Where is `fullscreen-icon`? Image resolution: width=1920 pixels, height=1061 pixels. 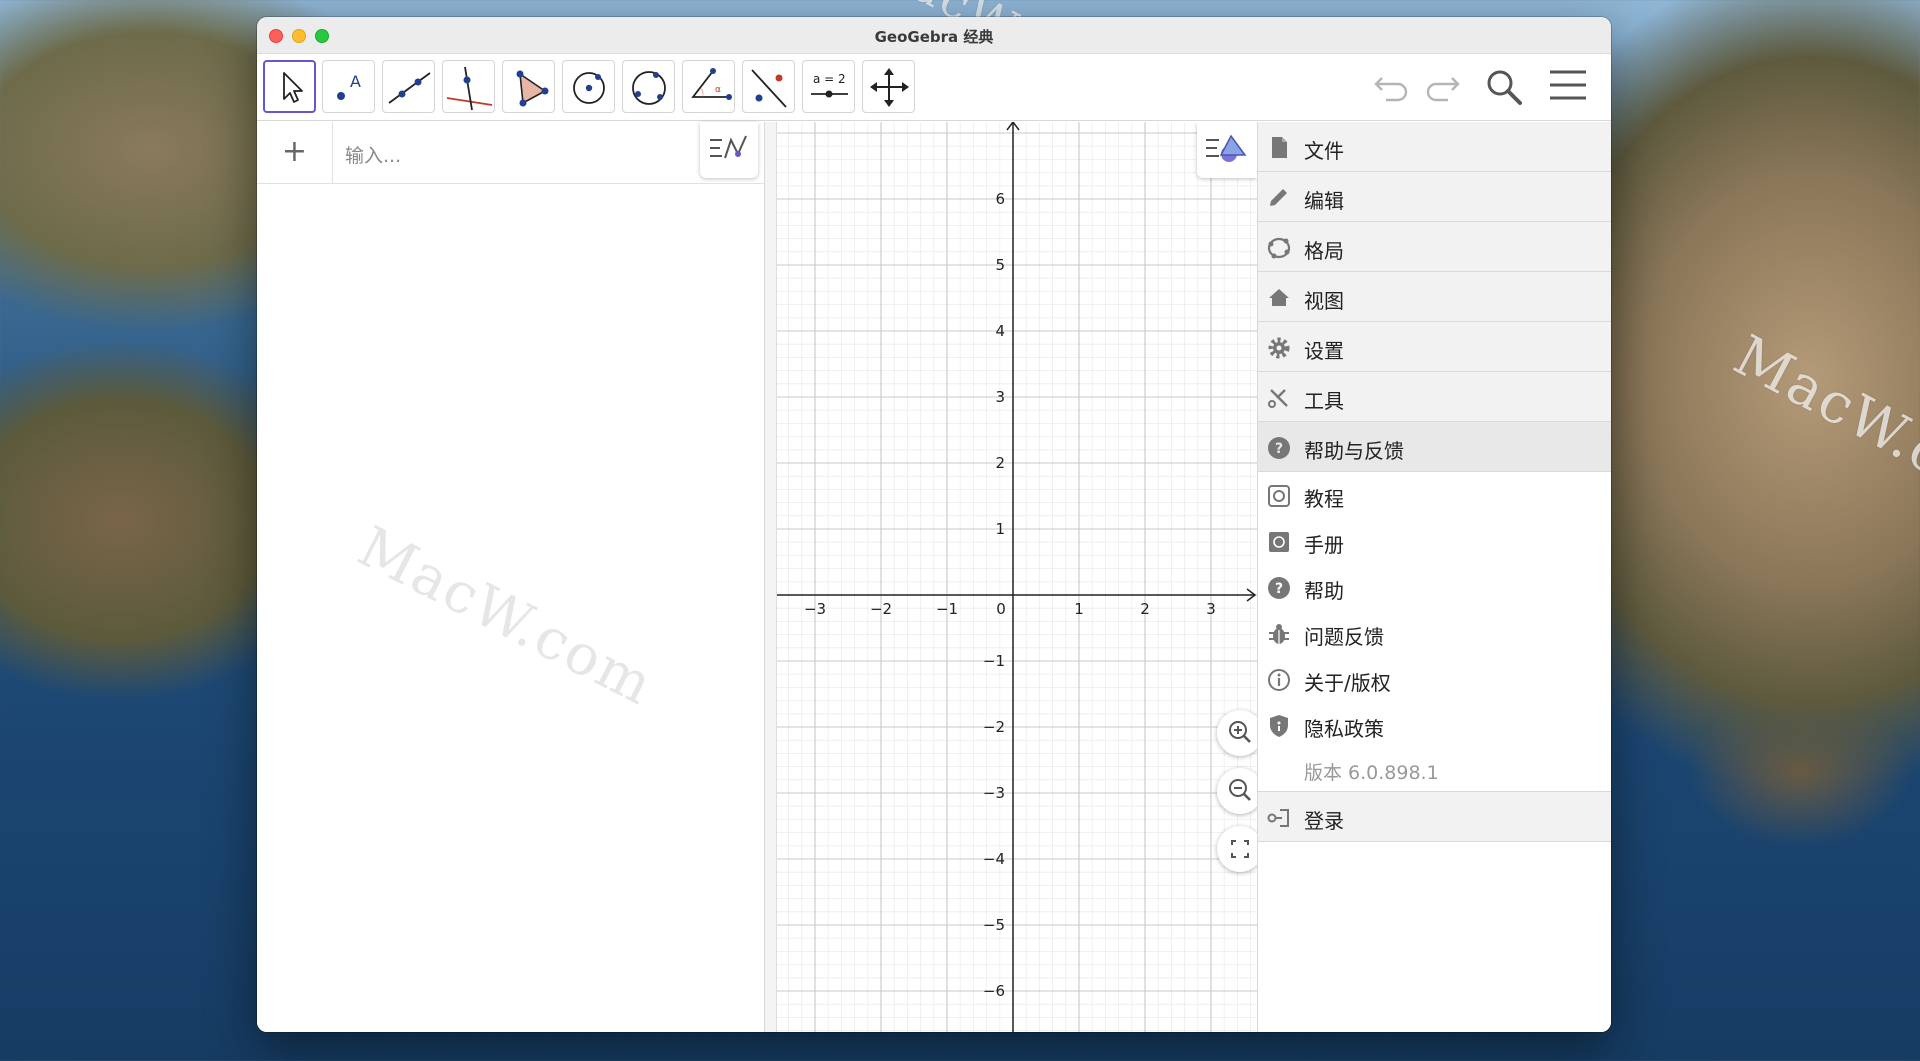
fullscreen-icon is located at coordinates (1240, 849).